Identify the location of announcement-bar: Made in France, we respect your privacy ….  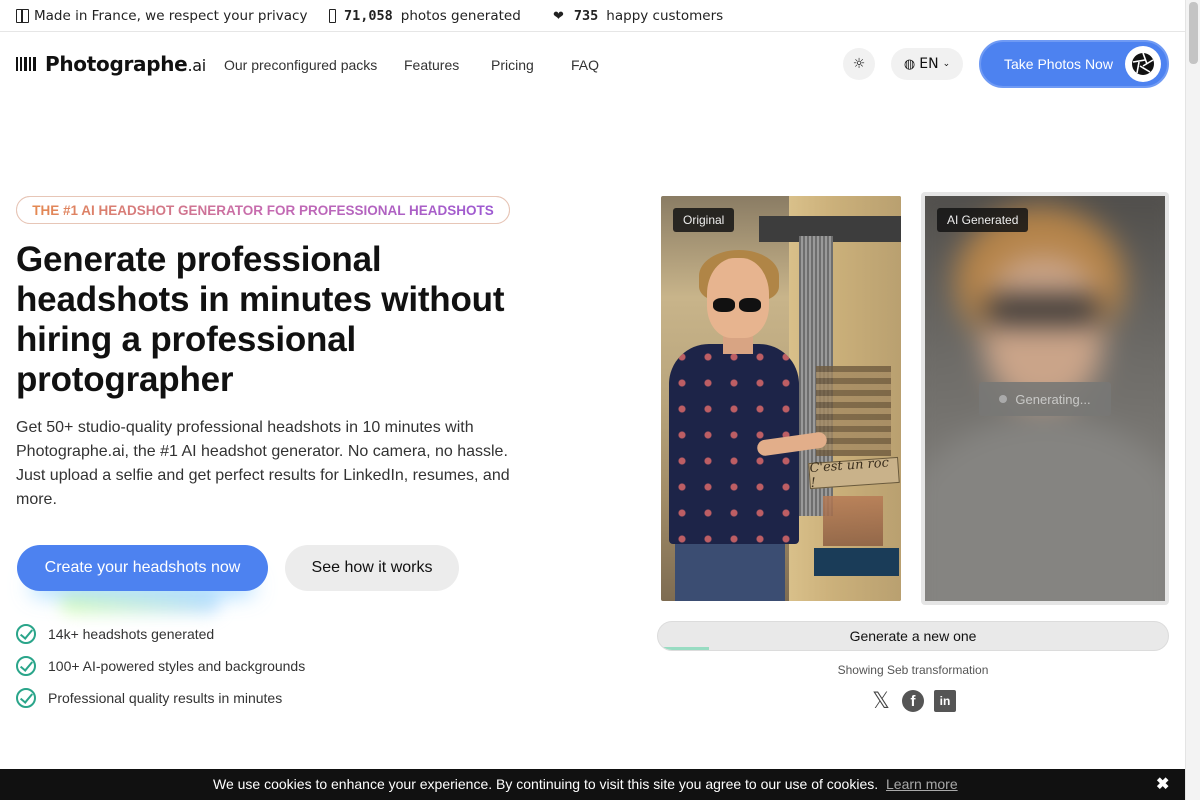
(592, 16).